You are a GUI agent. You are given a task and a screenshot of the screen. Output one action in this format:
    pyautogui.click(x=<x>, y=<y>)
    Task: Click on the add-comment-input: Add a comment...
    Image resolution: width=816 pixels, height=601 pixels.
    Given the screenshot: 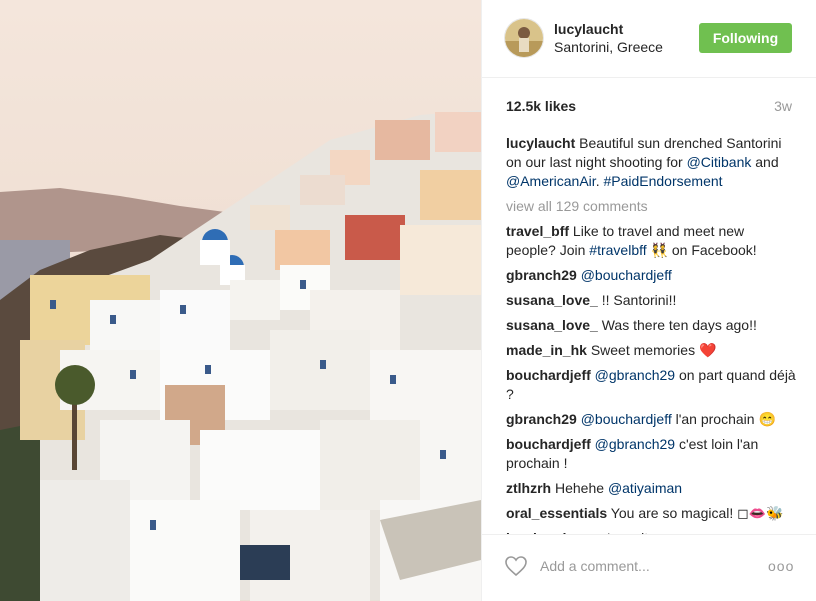 What is the action you would take?
    pyautogui.click(x=595, y=566)
    